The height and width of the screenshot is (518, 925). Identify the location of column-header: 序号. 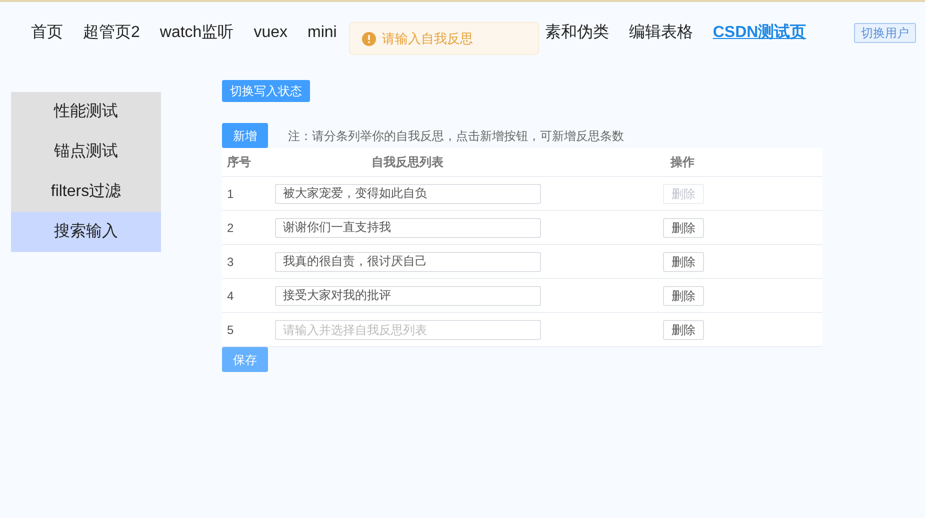
(239, 162).